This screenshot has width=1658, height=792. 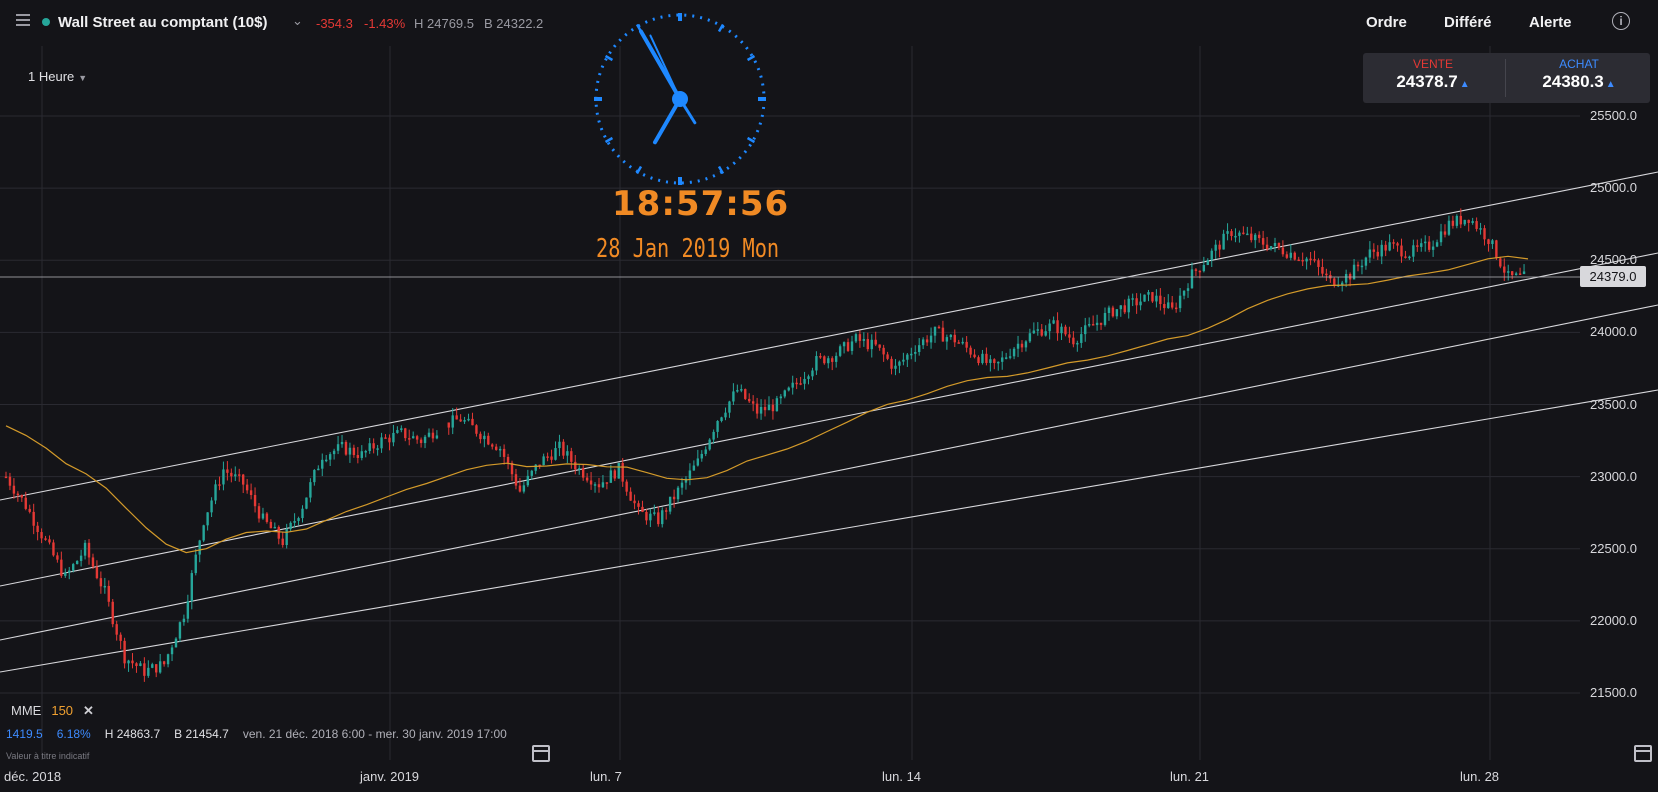 What do you see at coordinates (1433, 78) in the screenshot?
I see `sell-button: VENTE 24378.7 ▲` at bounding box center [1433, 78].